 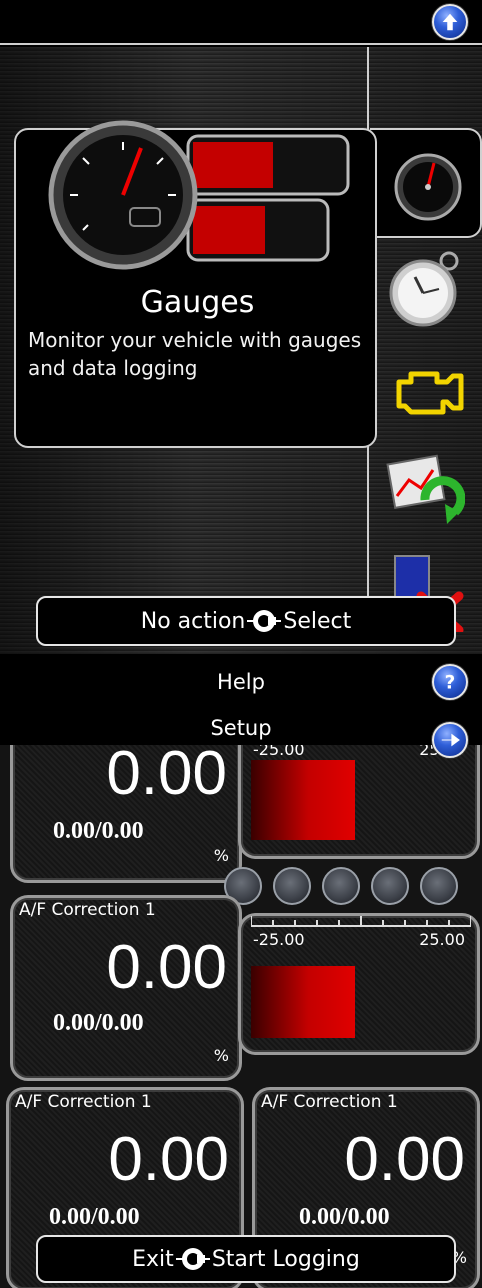 What do you see at coordinates (199, 195) in the screenshot?
I see `gauge-illustration` at bounding box center [199, 195].